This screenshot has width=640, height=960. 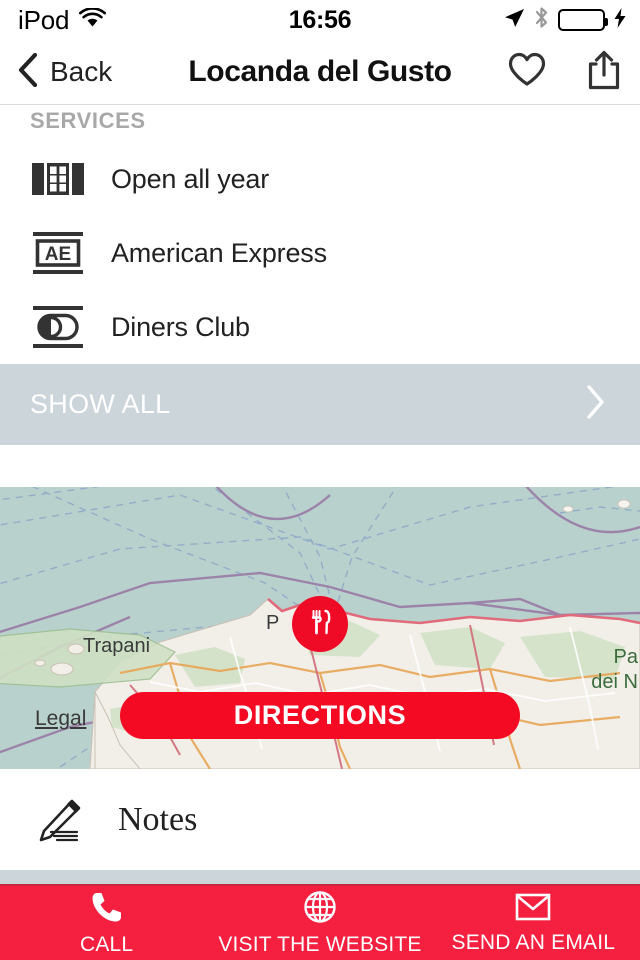 What do you see at coordinates (117, 646) in the screenshot?
I see `map-label-trapani: Trapani` at bounding box center [117, 646].